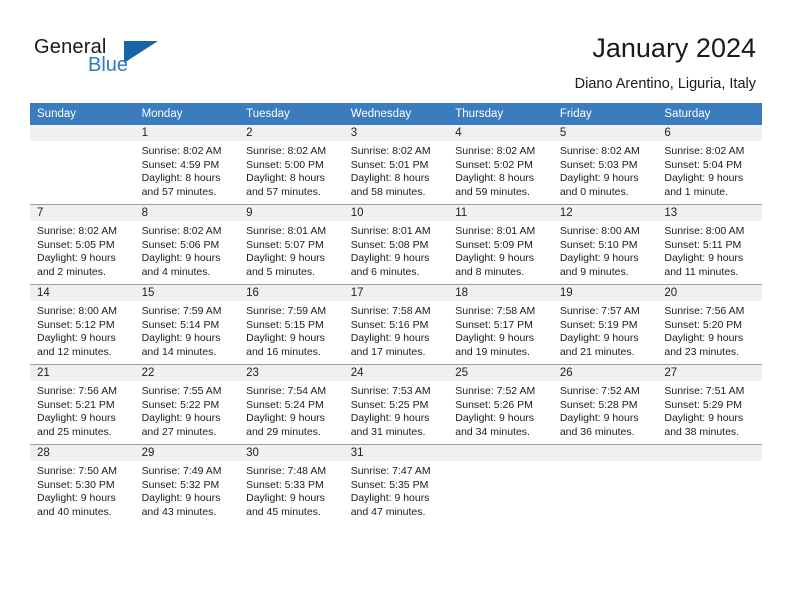 Image resolution: width=792 pixels, height=612 pixels. Describe the element at coordinates (597, 351) in the screenshot. I see `daylight-text-line2: and 21 minutes.` at that location.